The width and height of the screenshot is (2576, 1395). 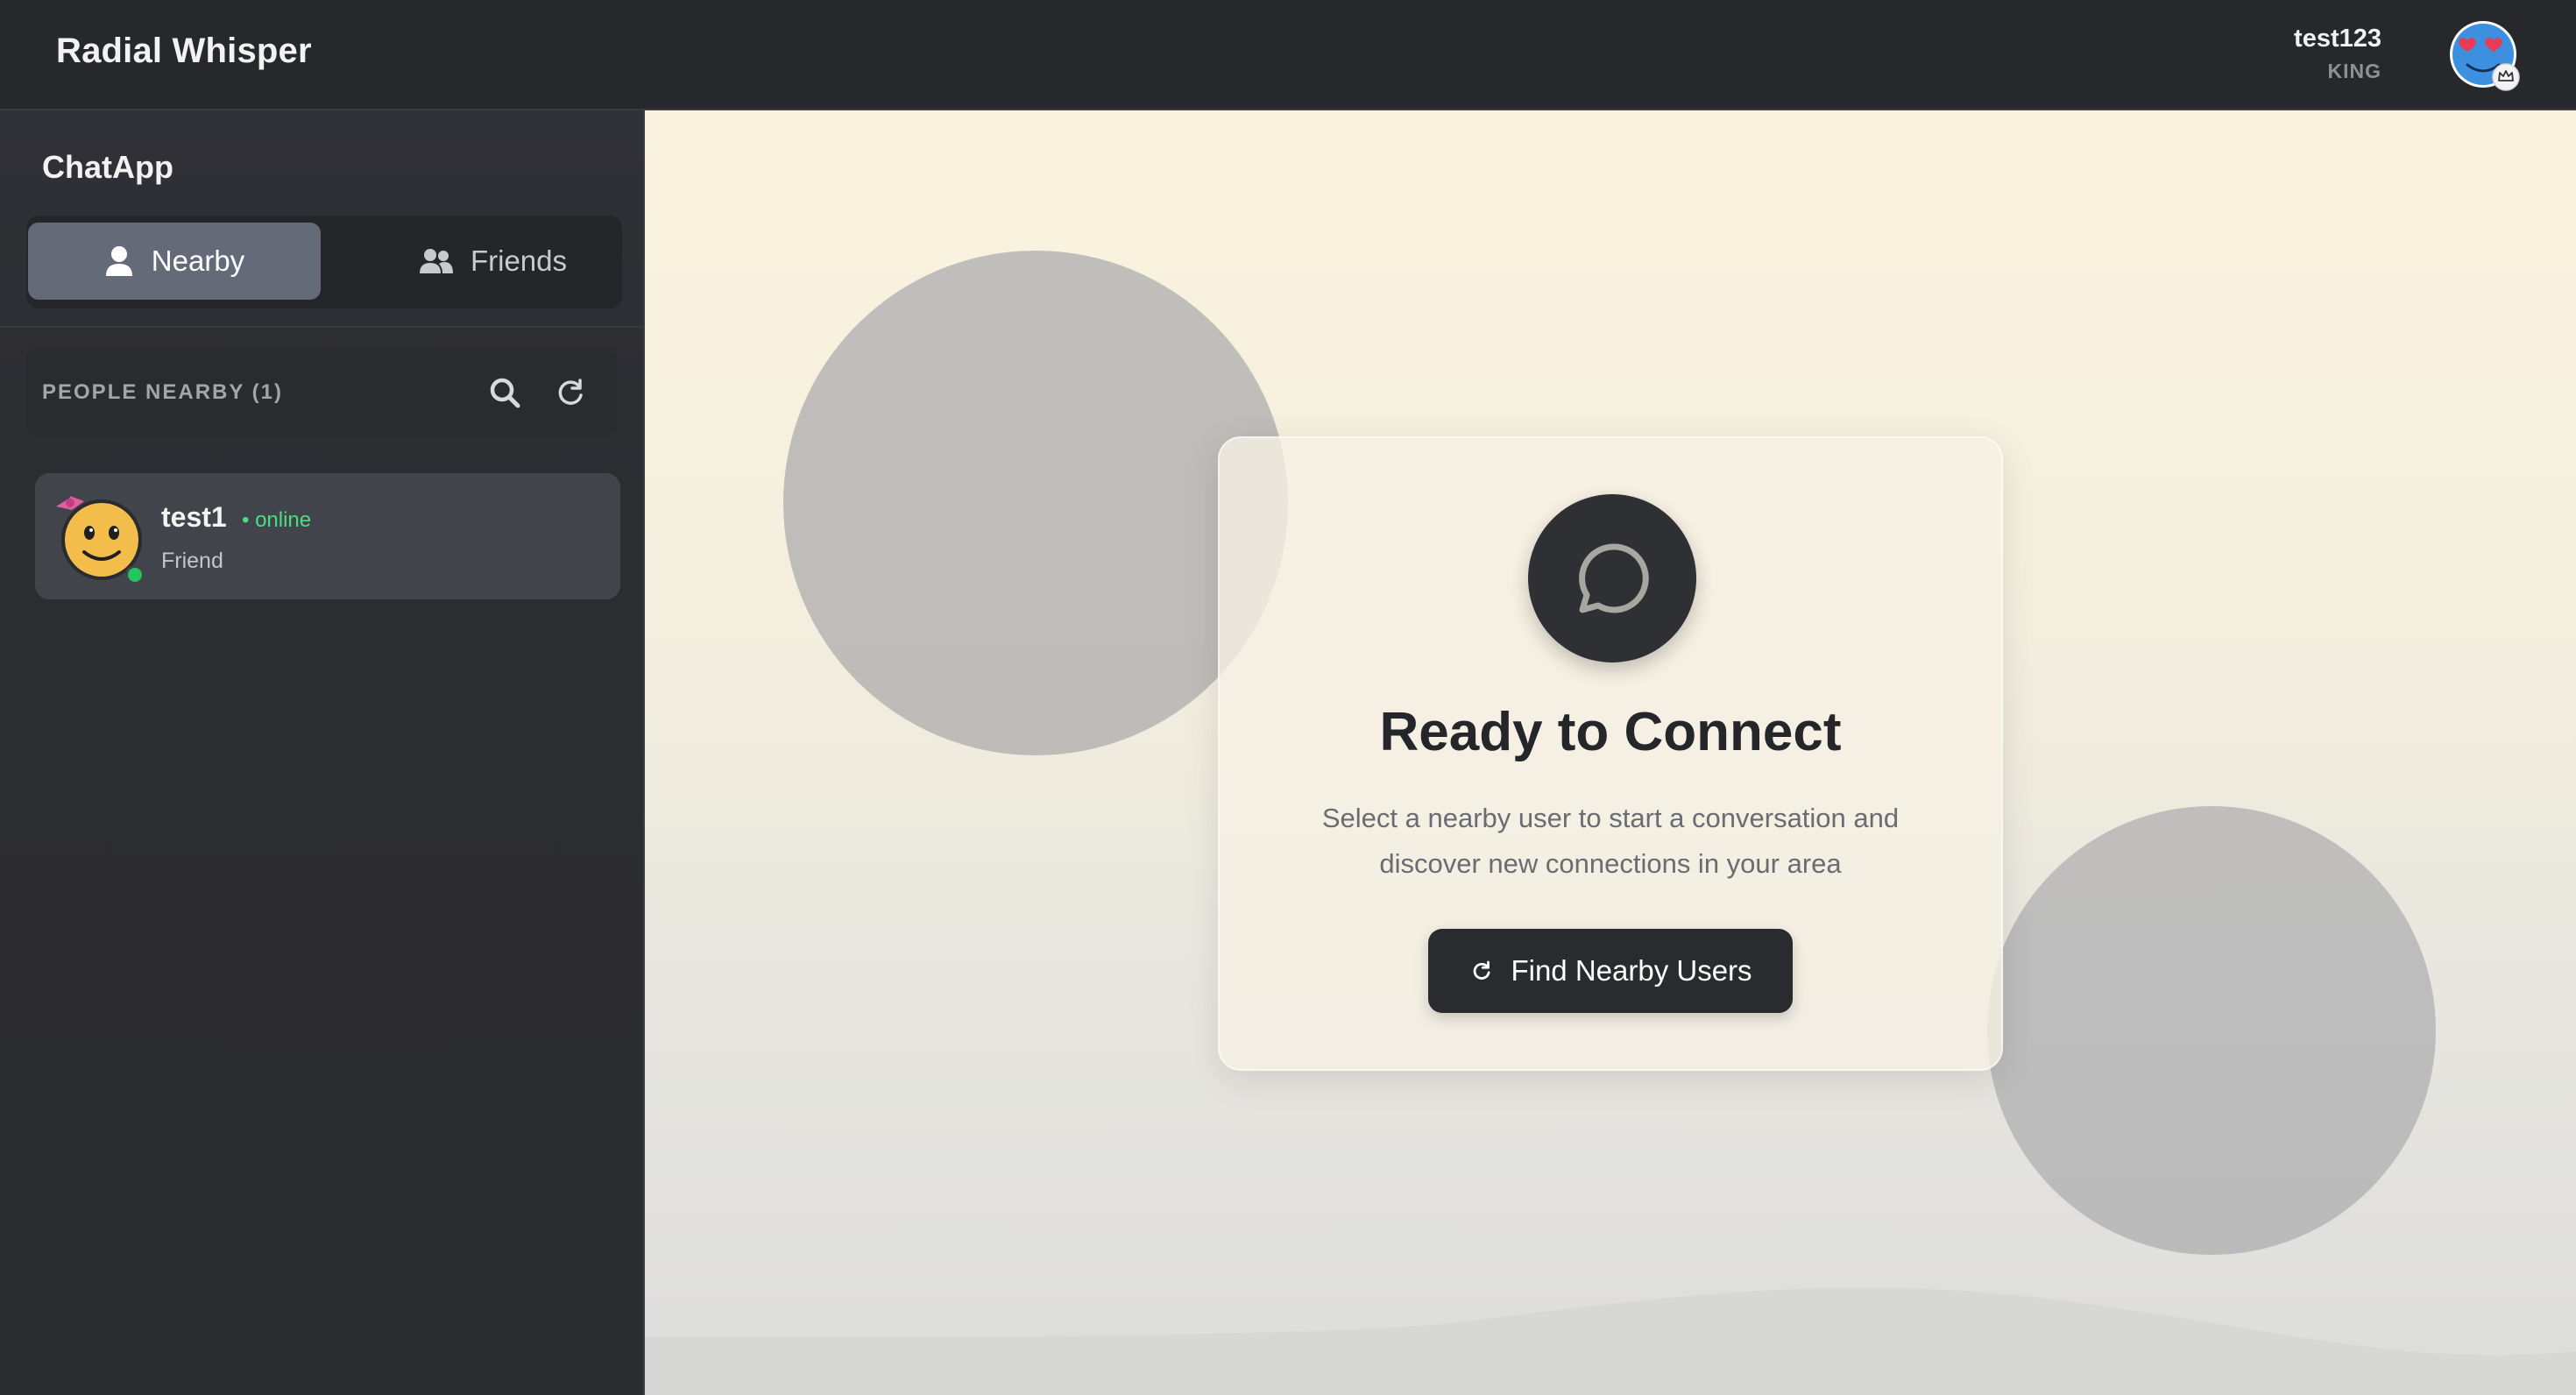 I want to click on decor-wave, so click(x=1610, y=1341).